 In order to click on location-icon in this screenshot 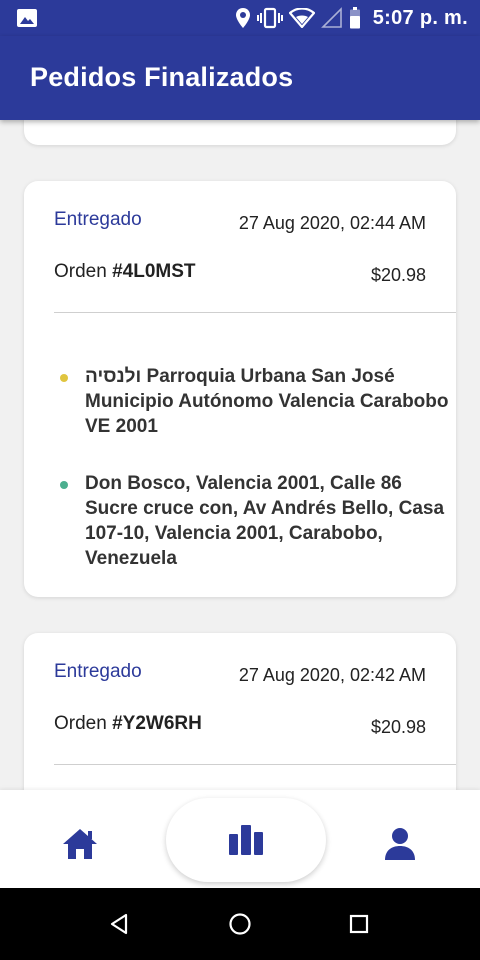, I will do `click(242, 18)`.